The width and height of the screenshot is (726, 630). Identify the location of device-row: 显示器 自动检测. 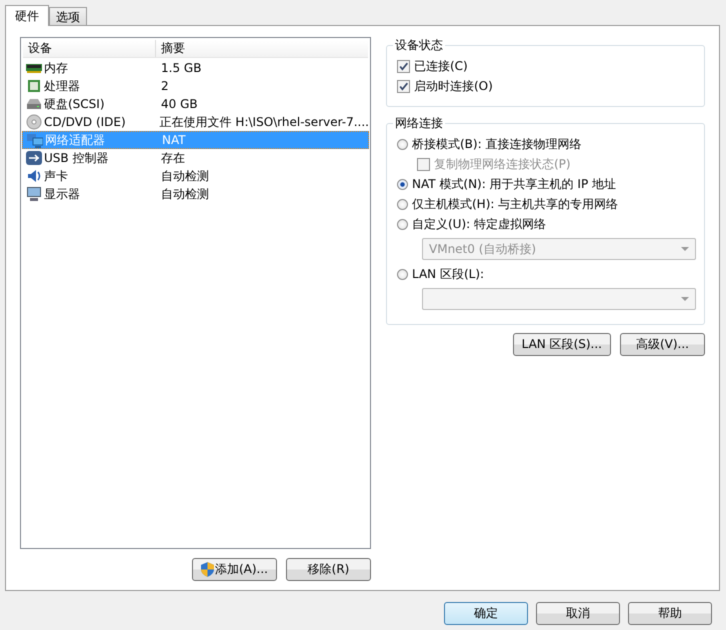
(195, 194).